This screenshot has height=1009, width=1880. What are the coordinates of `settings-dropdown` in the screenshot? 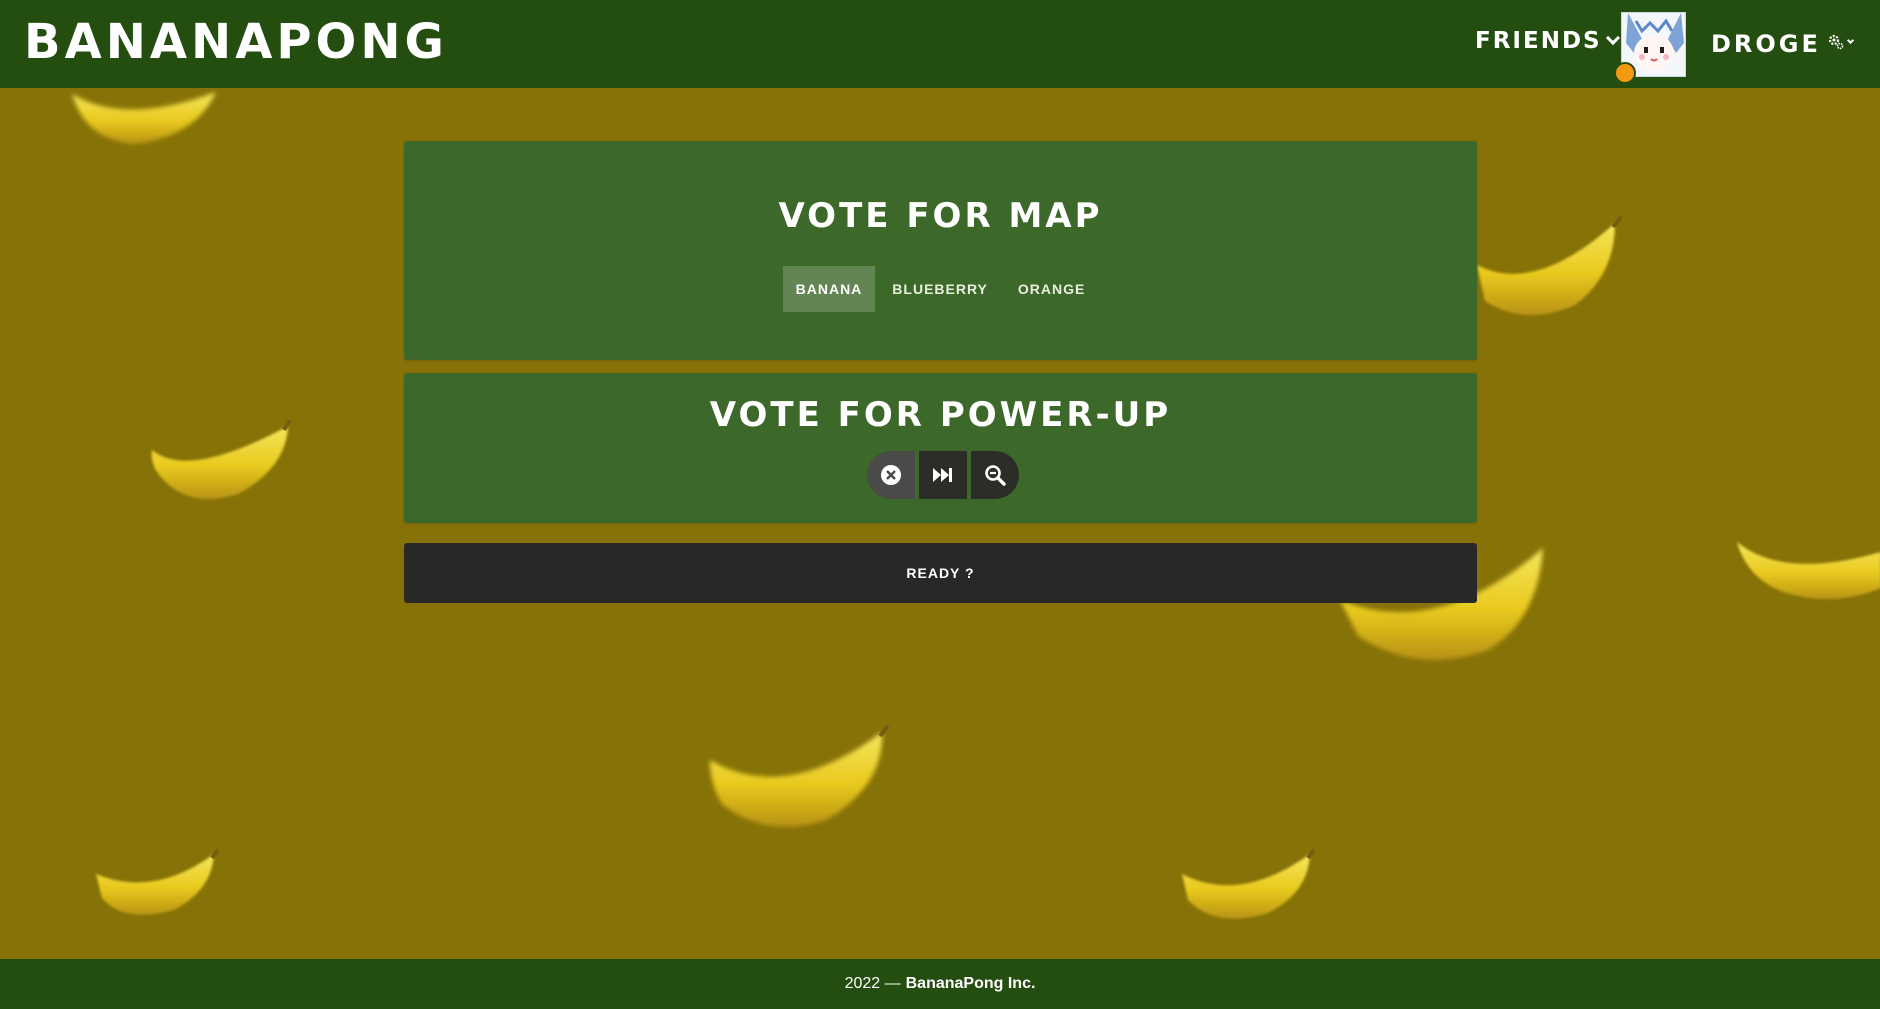 It's located at (1841, 42).